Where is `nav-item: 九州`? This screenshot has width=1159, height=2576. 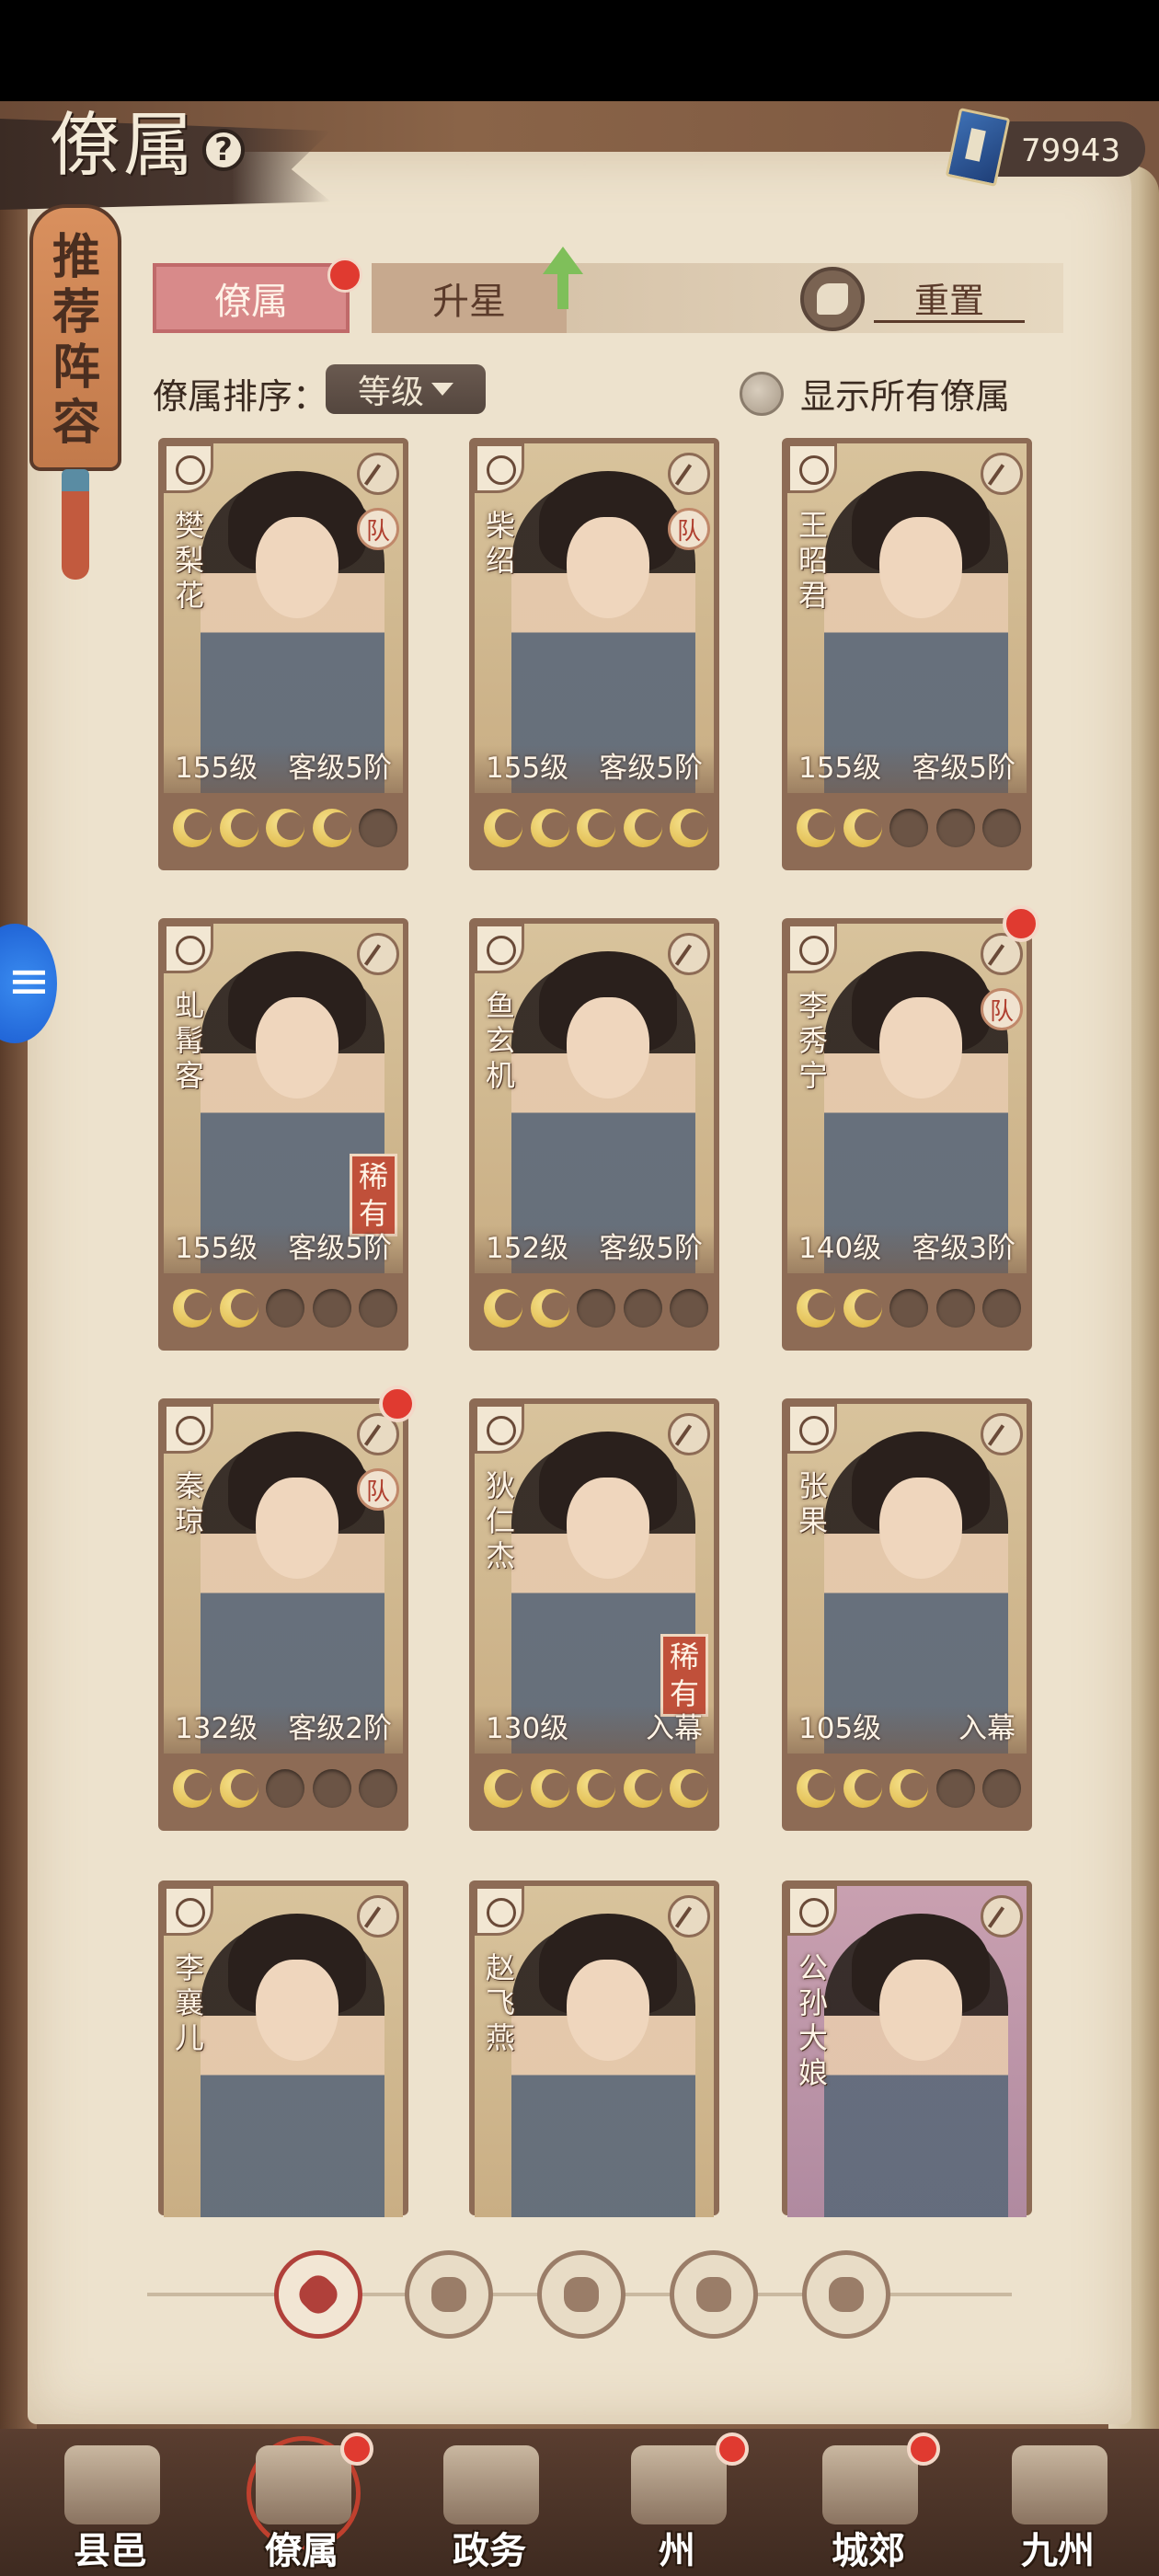 nav-item: 九州 is located at coordinates (1058, 2502).